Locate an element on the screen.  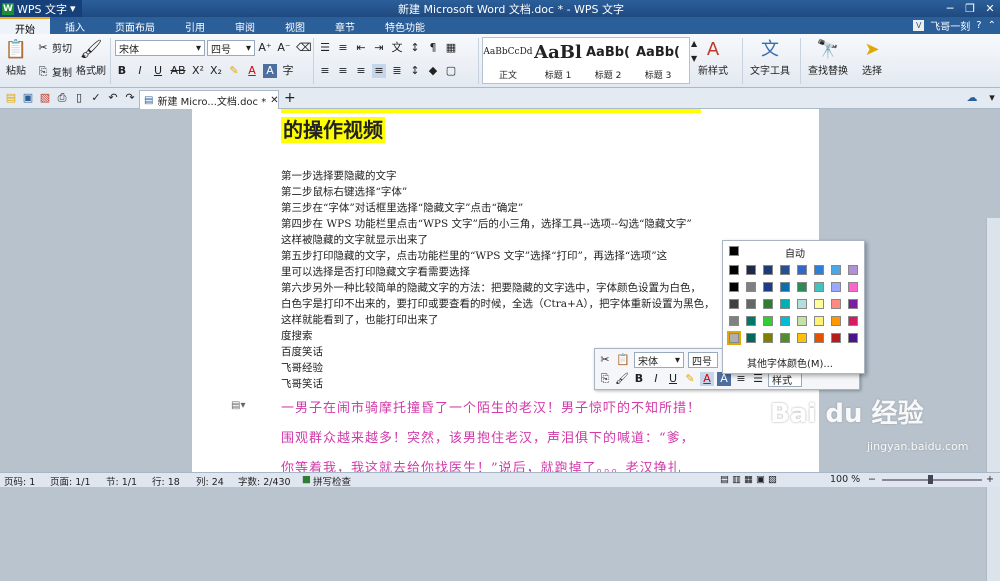
new-style-button: A 新样式 is located at coordinates (713, 57).